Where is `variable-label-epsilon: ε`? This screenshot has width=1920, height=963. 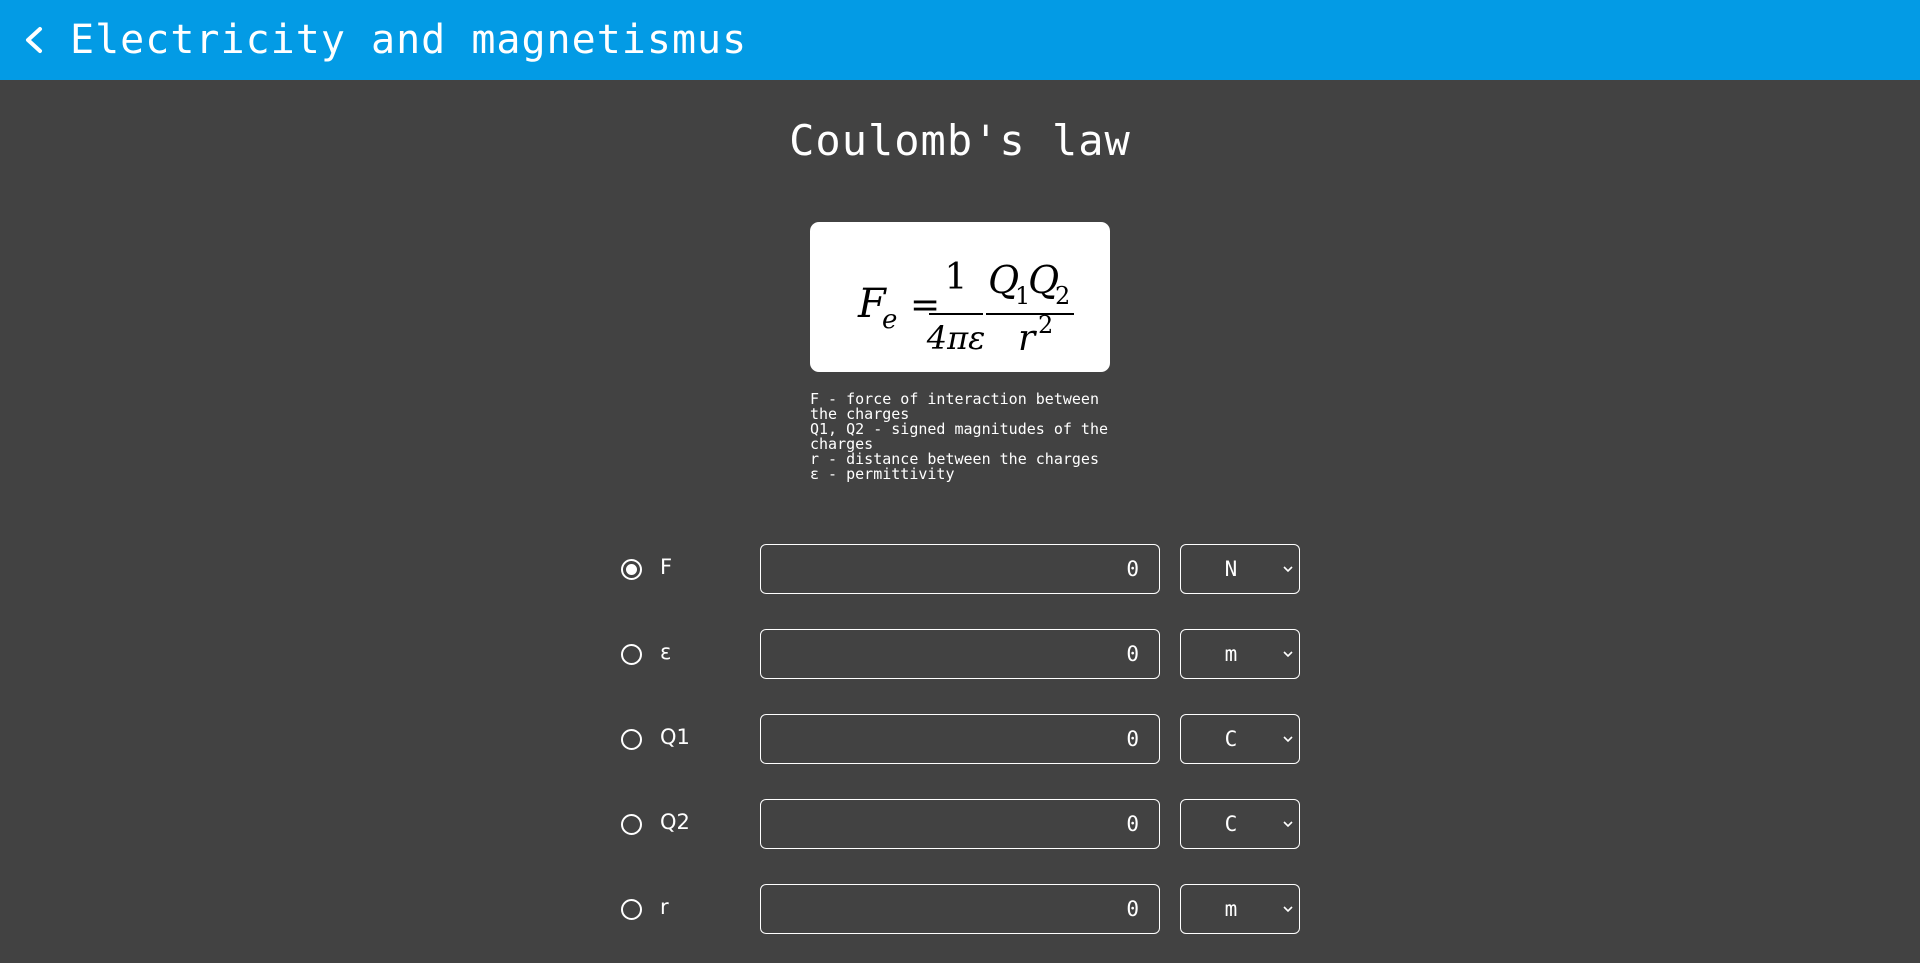 variable-label-epsilon: ε is located at coordinates (666, 652).